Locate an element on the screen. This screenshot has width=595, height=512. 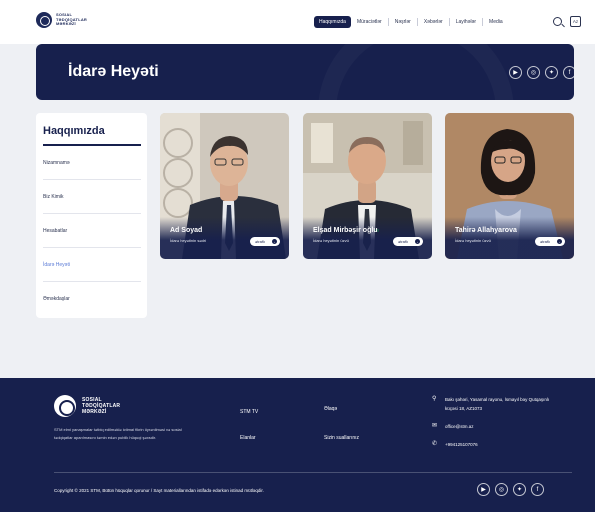
footer-logo-text: SOSIAL TƏDQİQATLAR MƏRKƏZİ is located at coordinates (101, 406).